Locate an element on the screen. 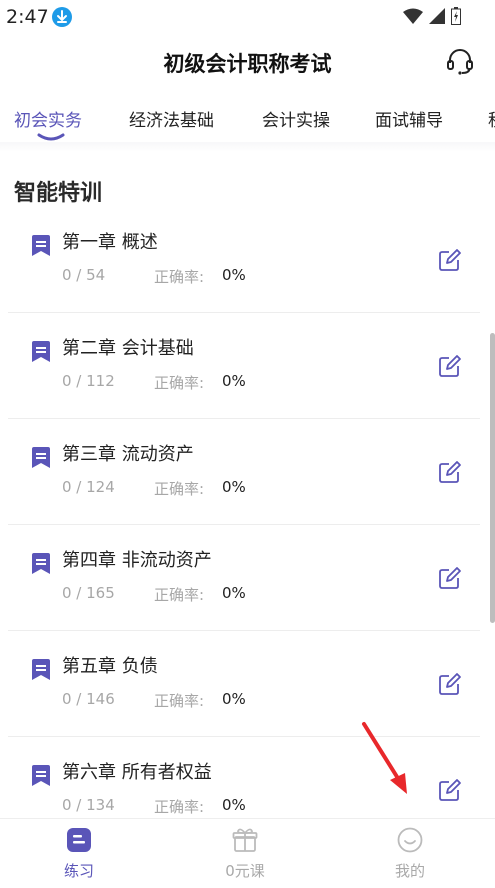  headset-icon is located at coordinates (460, 62).